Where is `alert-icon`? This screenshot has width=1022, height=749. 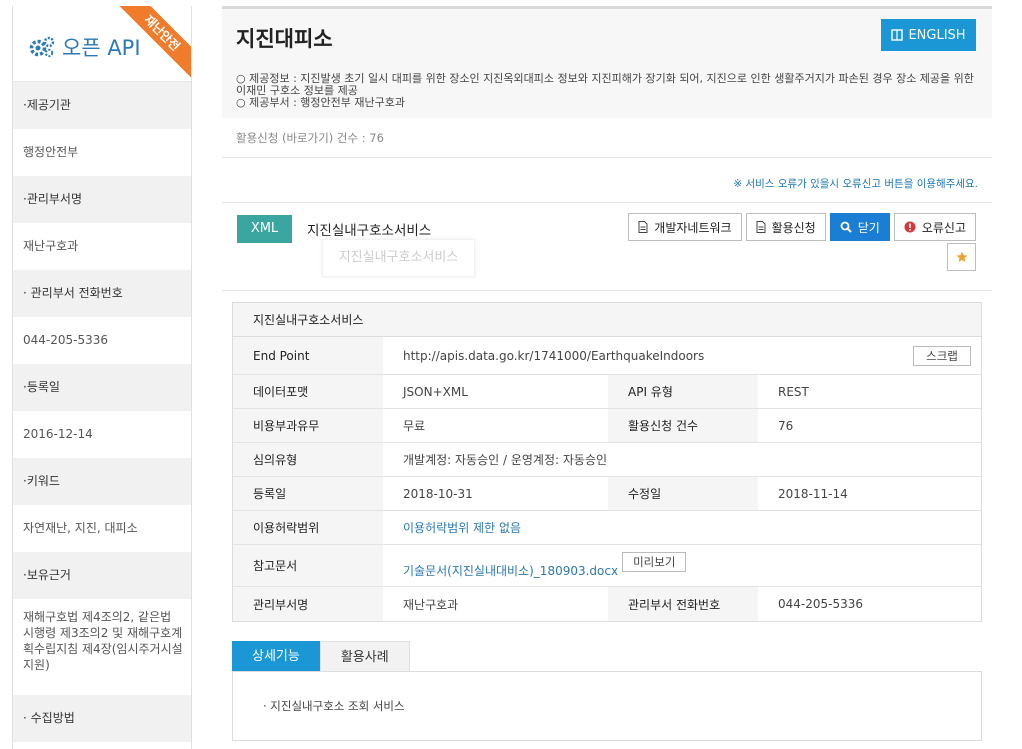
alert-icon is located at coordinates (910, 227).